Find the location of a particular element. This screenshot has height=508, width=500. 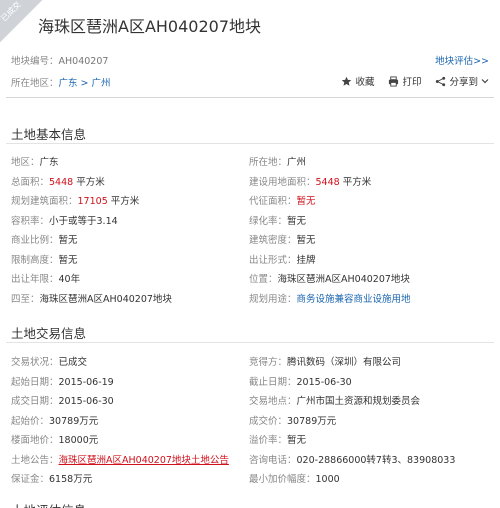

favorite-button: 收藏 is located at coordinates (357, 81).